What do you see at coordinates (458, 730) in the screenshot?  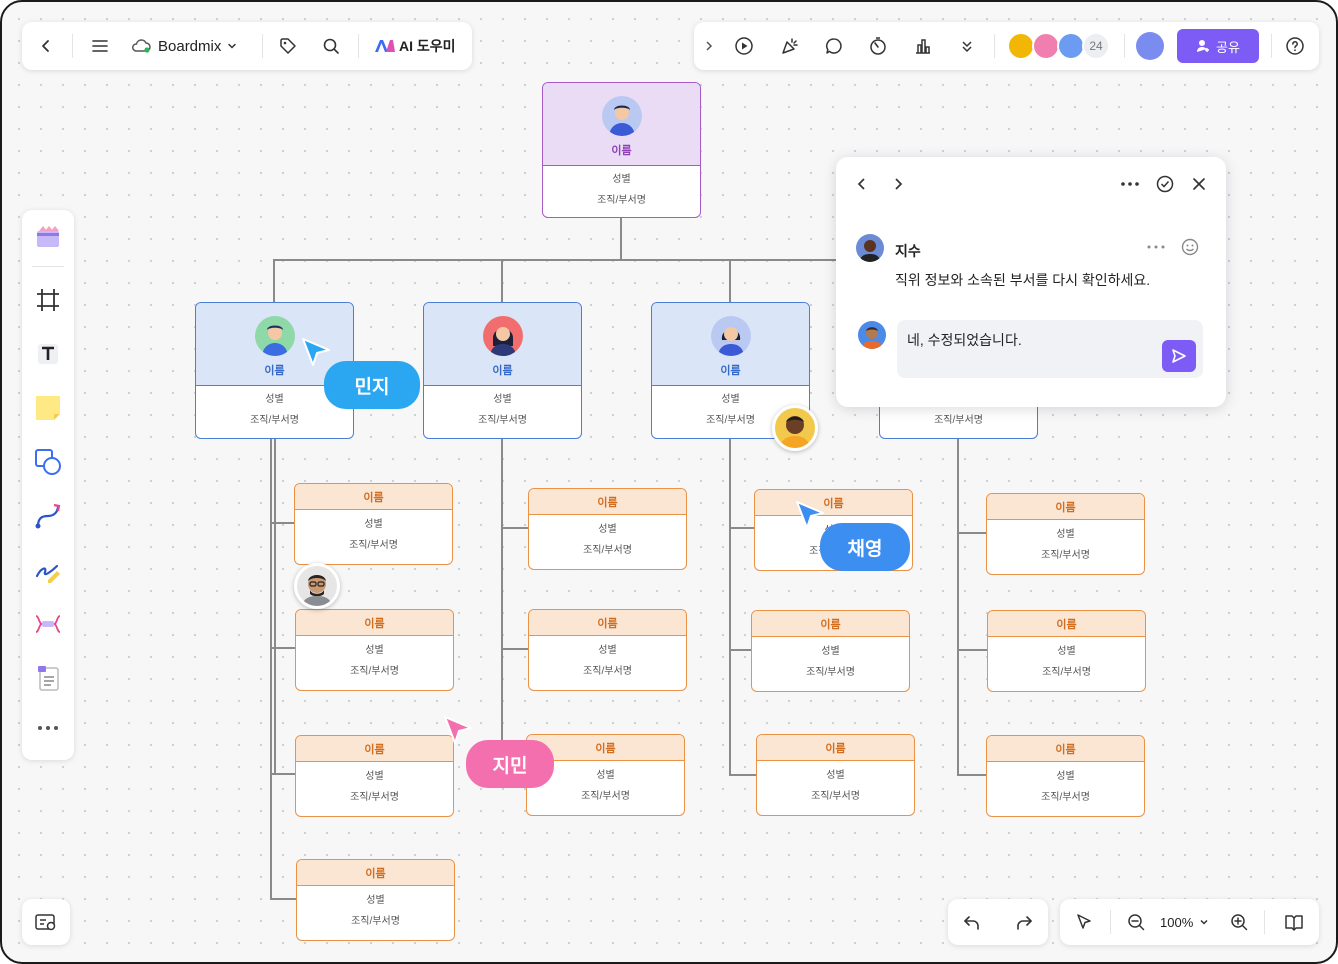 I see `cursor-arrow-icon` at bounding box center [458, 730].